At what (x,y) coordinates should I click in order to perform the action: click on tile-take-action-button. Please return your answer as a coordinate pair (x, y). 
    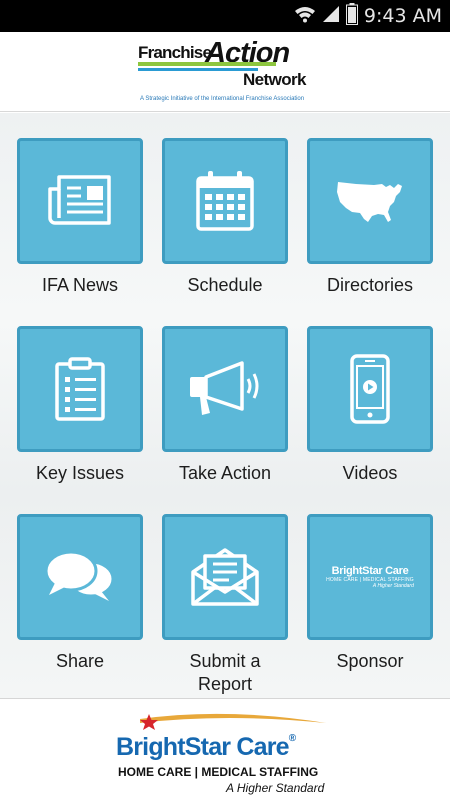
    Looking at the image, I should click on (225, 389).